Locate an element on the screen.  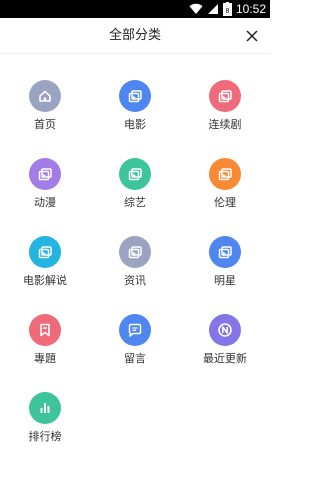
header: 全部分类 is located at coordinates (135, 36).